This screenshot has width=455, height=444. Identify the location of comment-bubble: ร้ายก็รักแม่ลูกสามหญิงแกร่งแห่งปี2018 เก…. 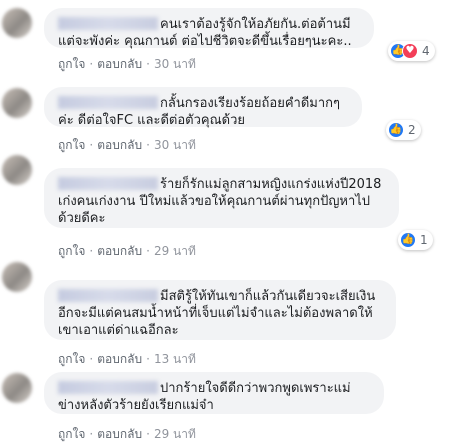
(221, 198).